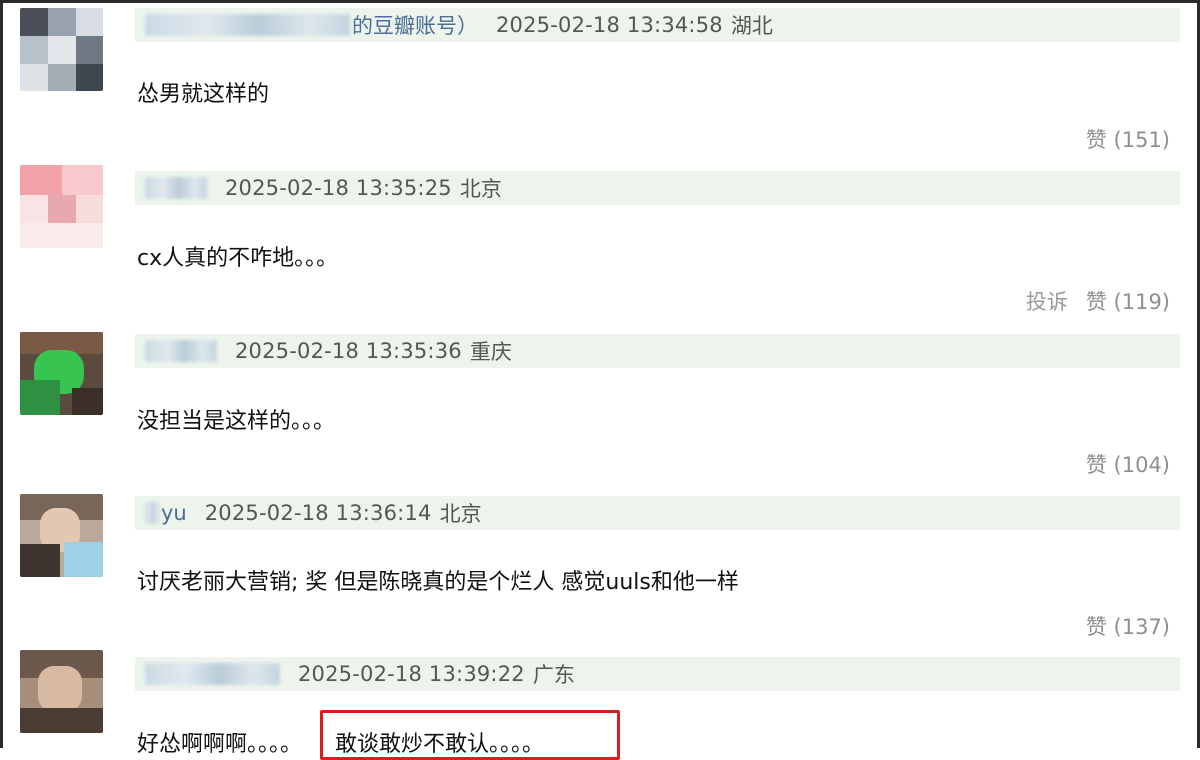 The width and height of the screenshot is (1200, 760). Describe the element at coordinates (338, 188) in the screenshot. I see `comment-time: 2025-02-18 13:35:25` at that location.